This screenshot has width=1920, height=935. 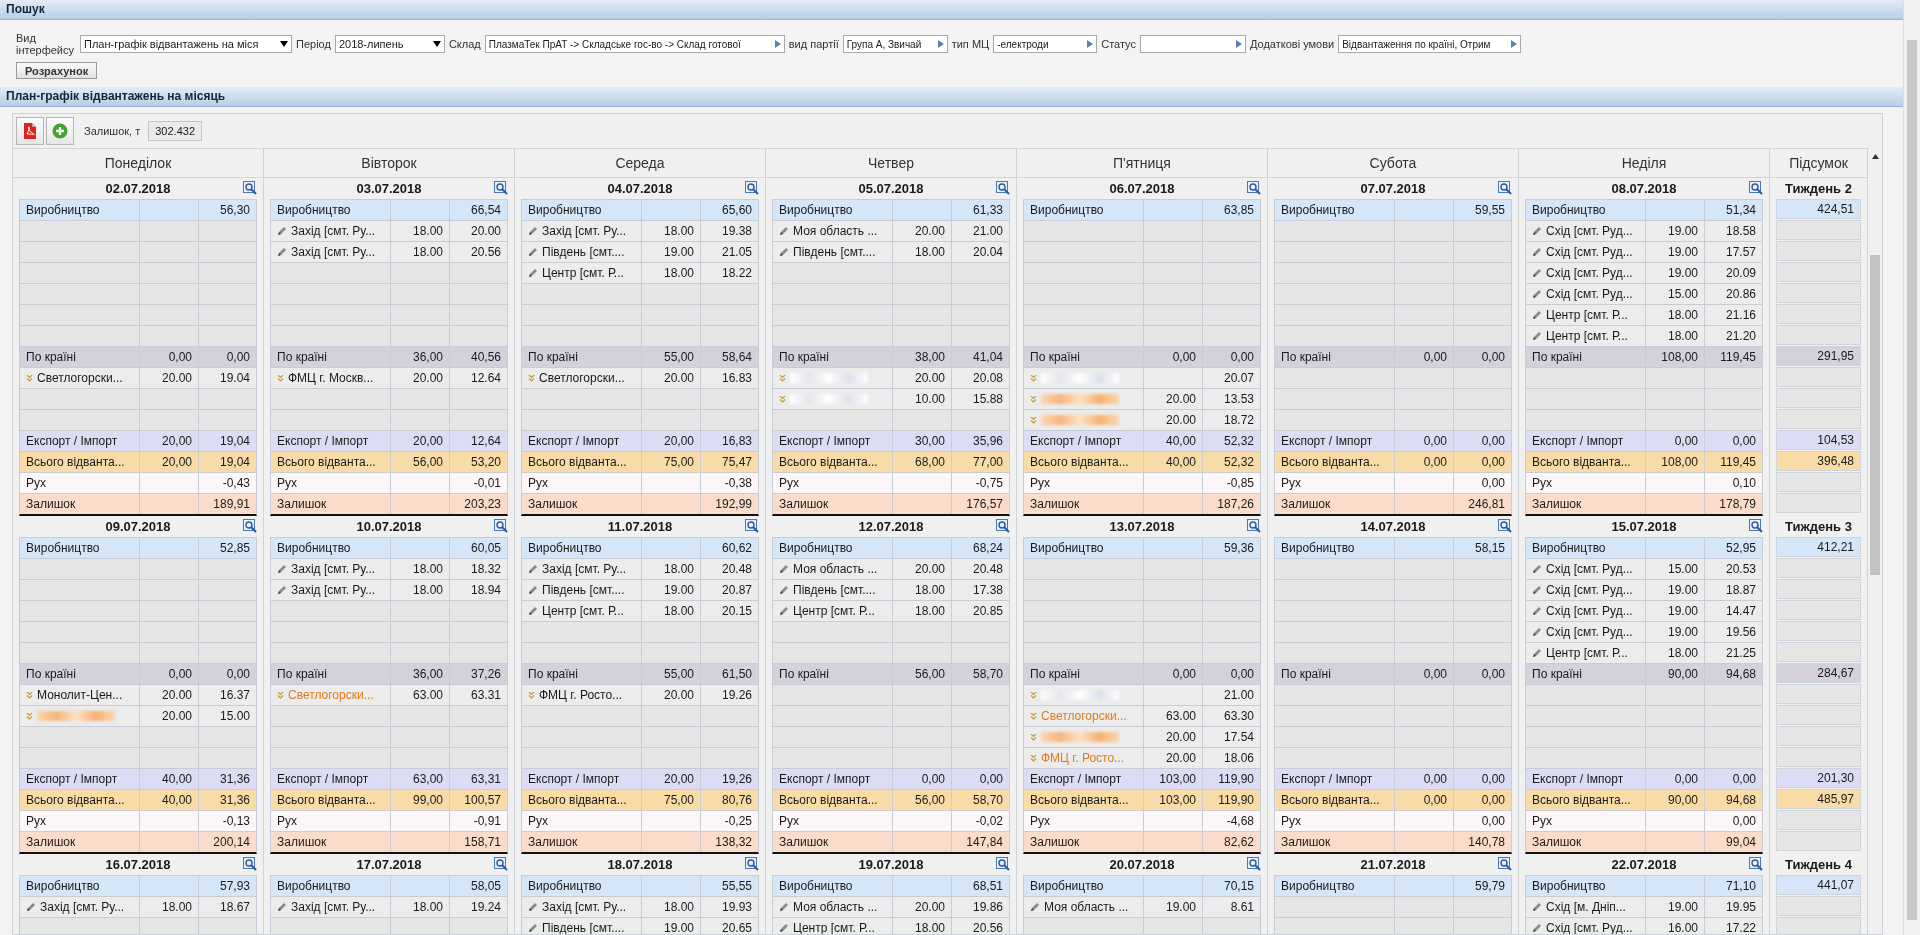 I want to click on row-label: Залишок, so click(x=832, y=504).